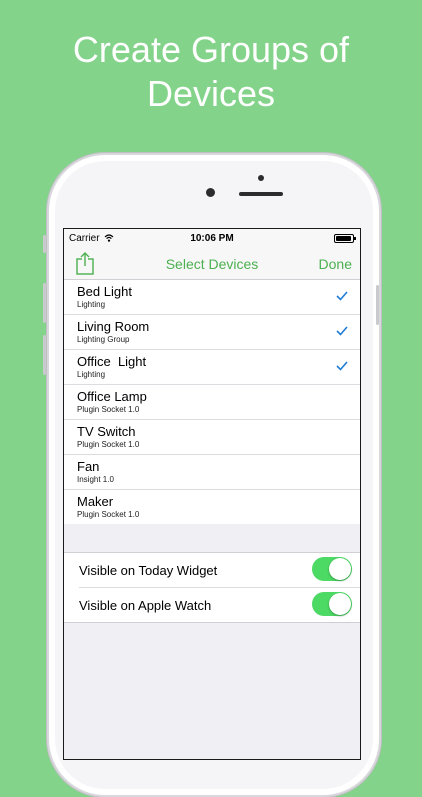  What do you see at coordinates (44, 303) in the screenshot?
I see `volume-up-button` at bounding box center [44, 303].